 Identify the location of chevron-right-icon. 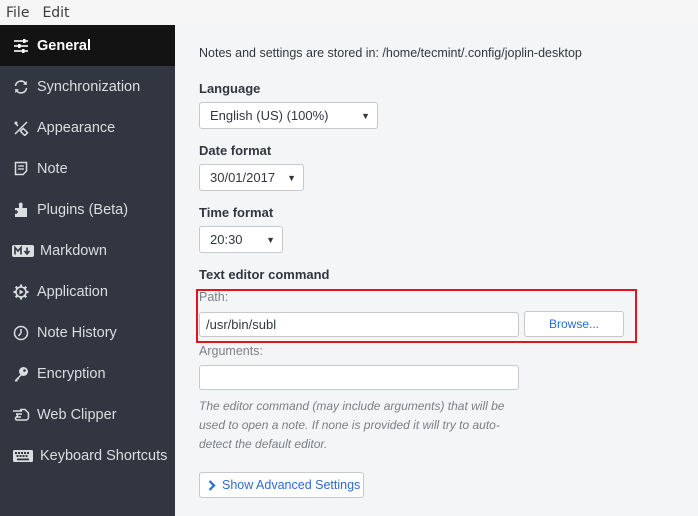
(212, 485).